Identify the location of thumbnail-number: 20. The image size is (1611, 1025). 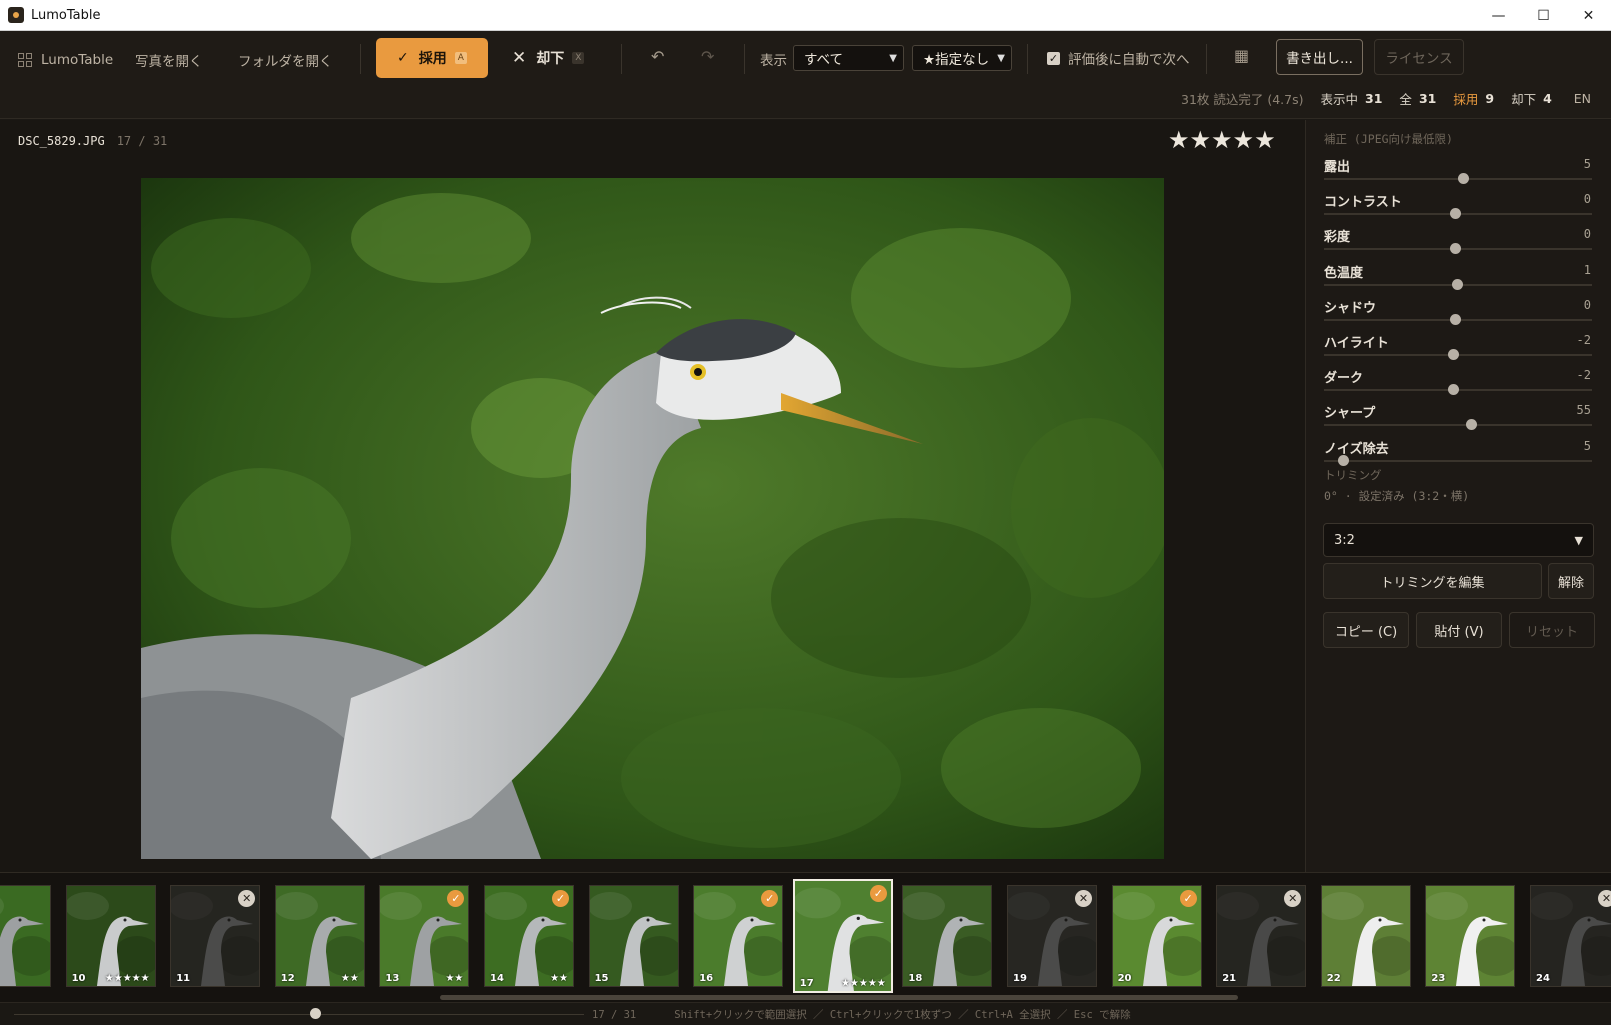
(1124, 978).